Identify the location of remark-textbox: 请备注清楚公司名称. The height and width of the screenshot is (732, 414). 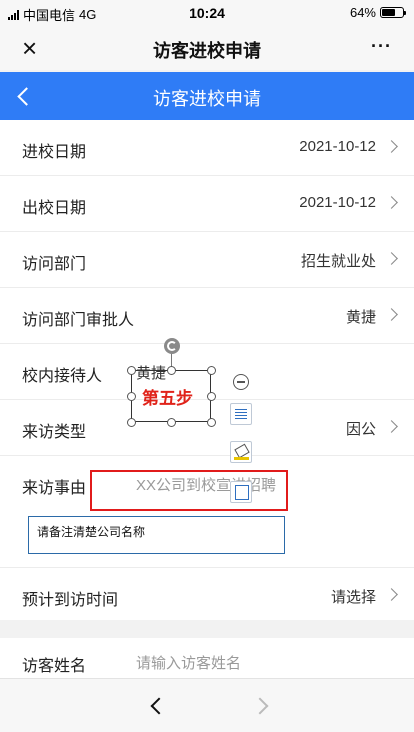
(156, 535).